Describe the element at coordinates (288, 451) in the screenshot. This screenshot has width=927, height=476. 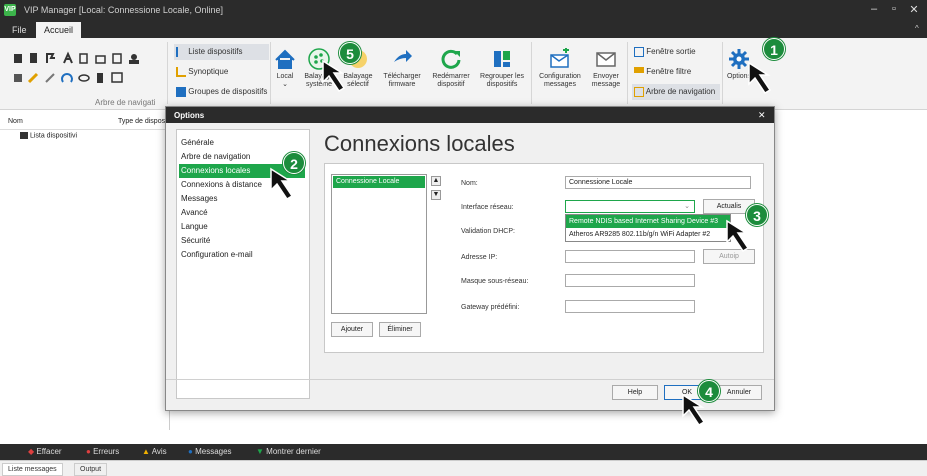
I see `montrer-dernier-button: ▼ Montrer dernier` at that location.